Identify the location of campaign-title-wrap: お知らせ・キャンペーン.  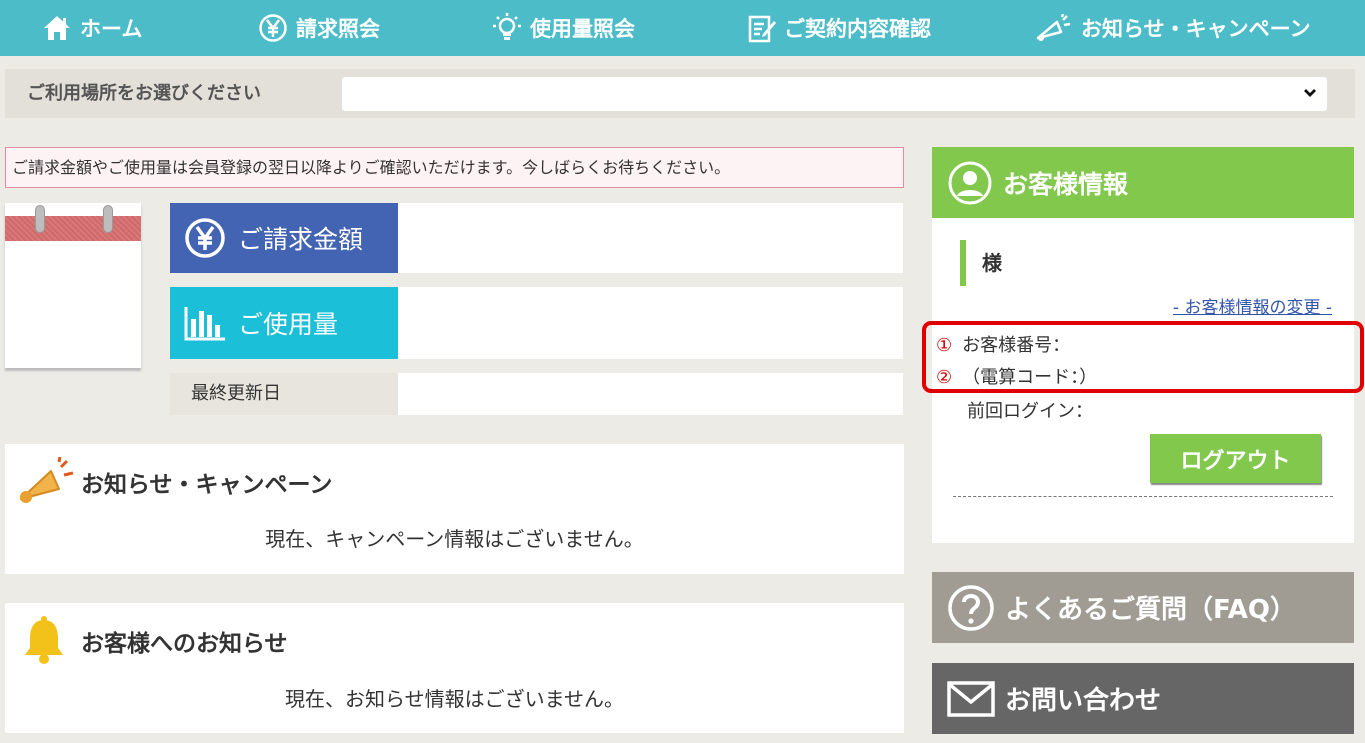
(174, 481).